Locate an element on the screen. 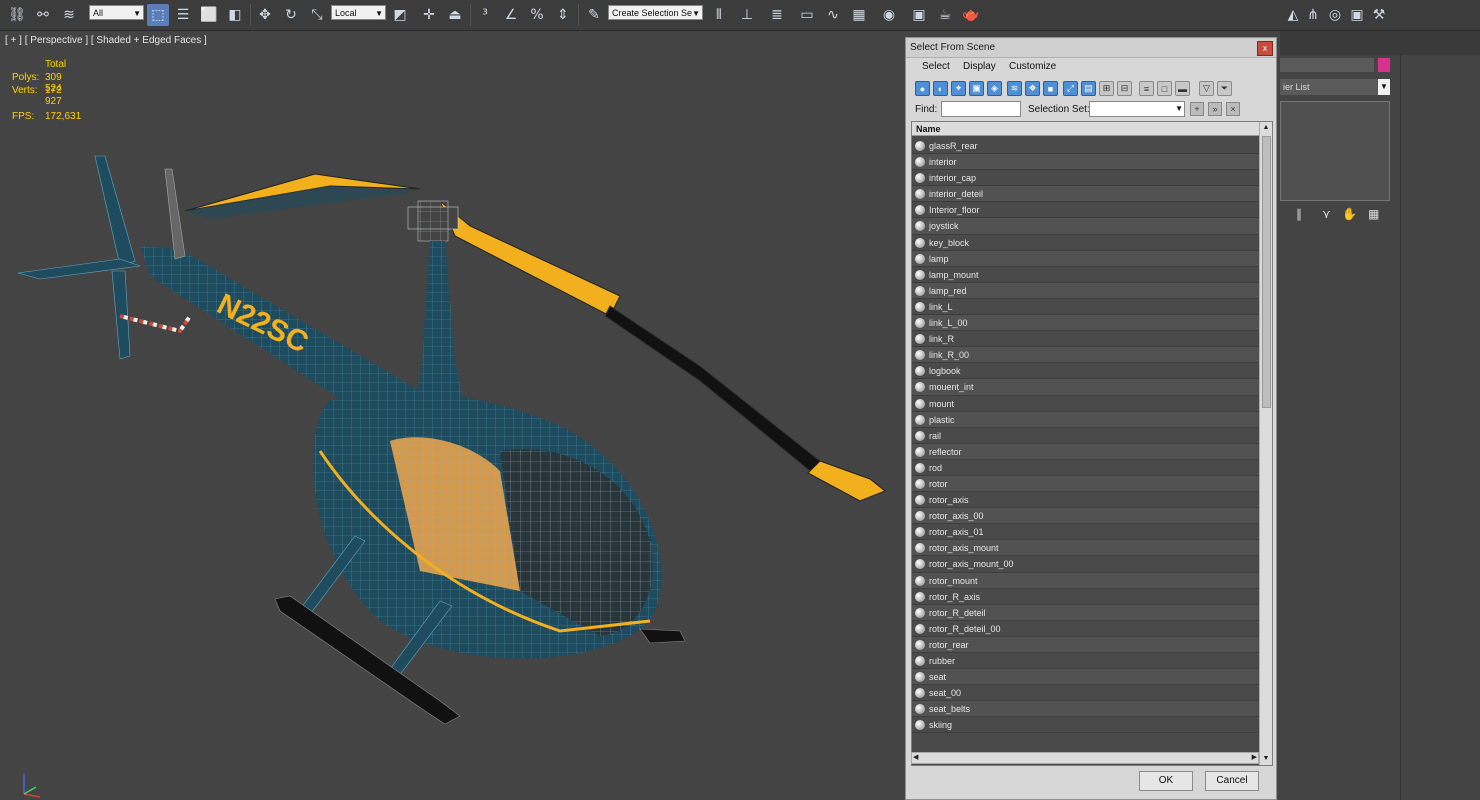 This screenshot has width=1480, height=800. link-icon: ⛓ is located at coordinates (17, 15).